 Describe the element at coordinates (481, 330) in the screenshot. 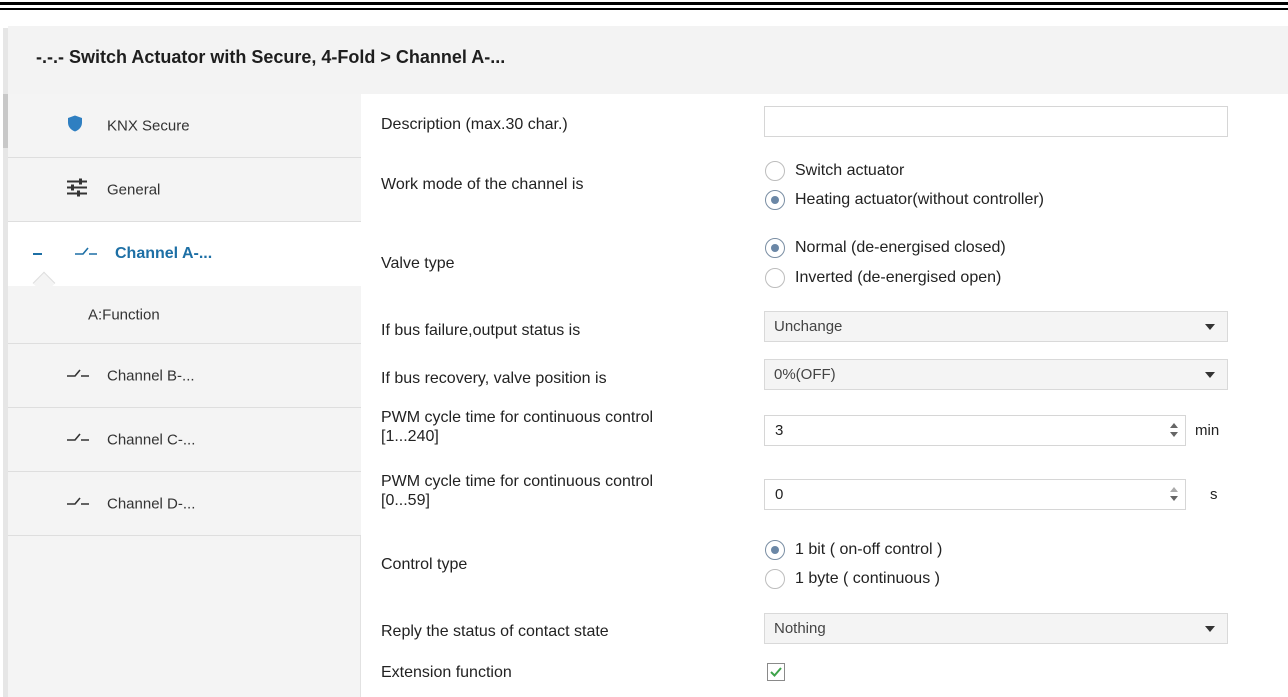

I see `bus-failure-label: If bus failure,output status is` at that location.